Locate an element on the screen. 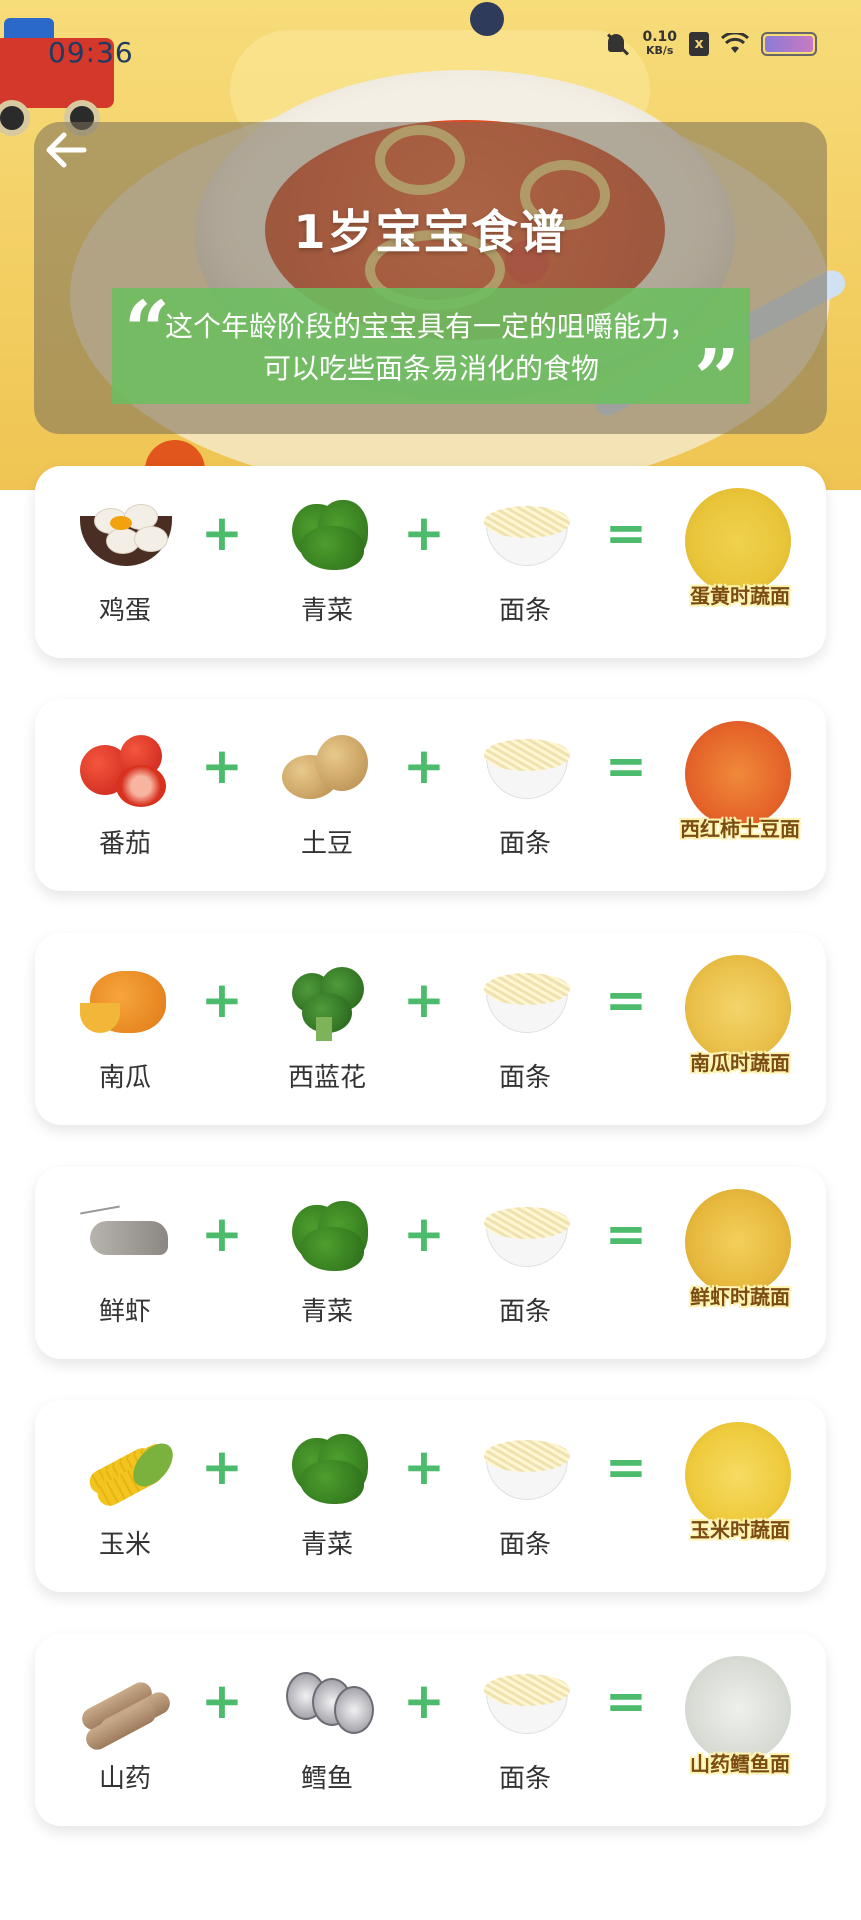 Image resolution: width=861 pixels, height=1920 pixels. ingredient-label: 南瓜 is located at coordinates (124, 1078).